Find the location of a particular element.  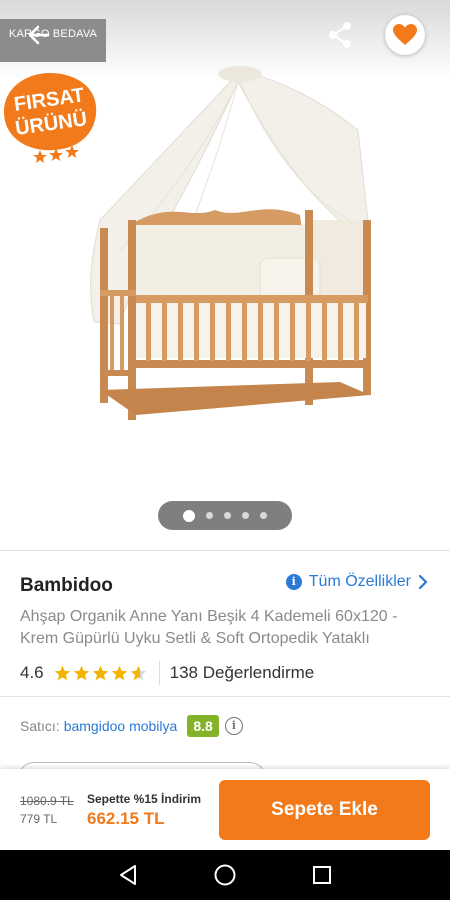

rating-count: 138 Değerlendirme is located at coordinates (242, 673).